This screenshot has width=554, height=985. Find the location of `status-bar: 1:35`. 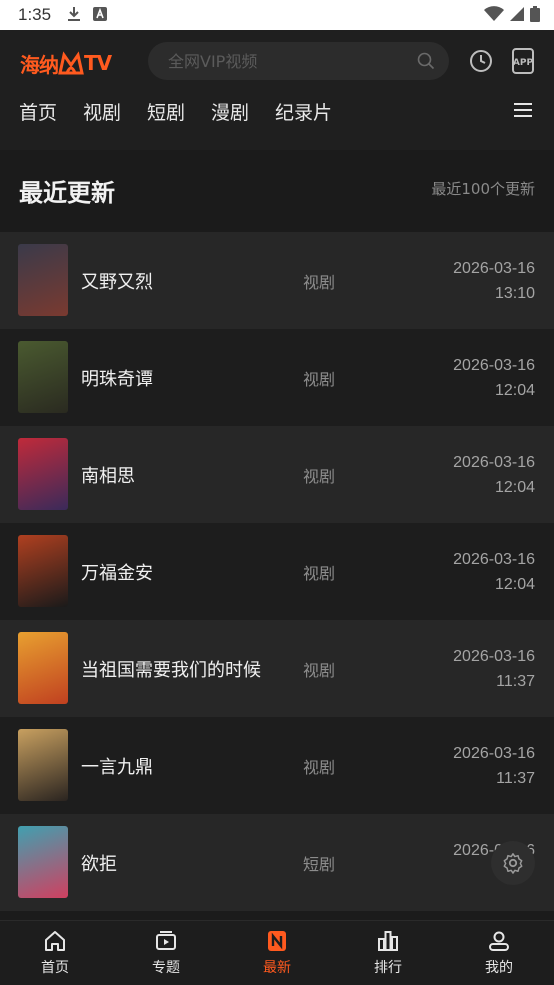

status-bar: 1:35 is located at coordinates (277, 15).